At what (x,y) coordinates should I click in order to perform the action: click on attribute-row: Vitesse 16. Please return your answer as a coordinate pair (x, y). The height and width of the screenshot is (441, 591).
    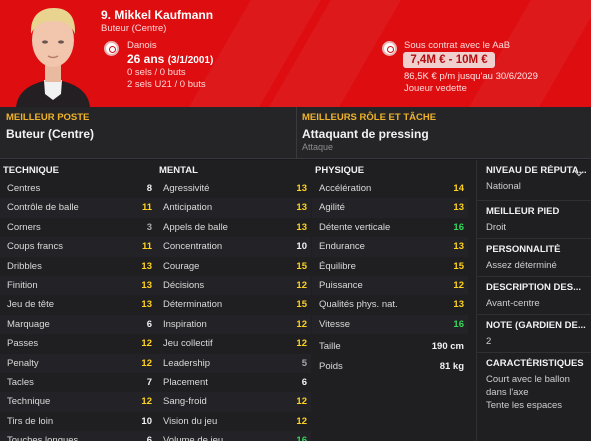
    Looking at the image, I should click on (390, 324).